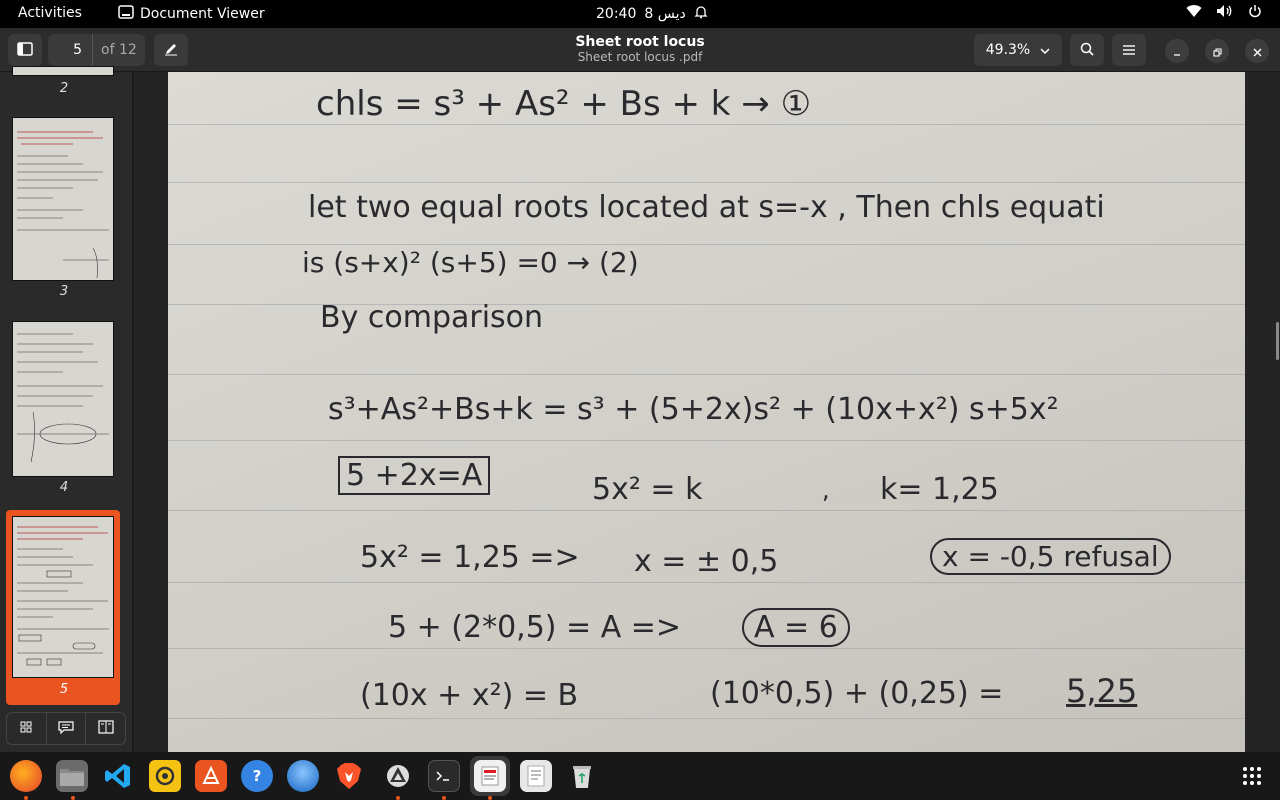 This screenshot has width=1280, height=800. Describe the element at coordinates (1045, 50) in the screenshot. I see `chevron-down-icon` at that location.